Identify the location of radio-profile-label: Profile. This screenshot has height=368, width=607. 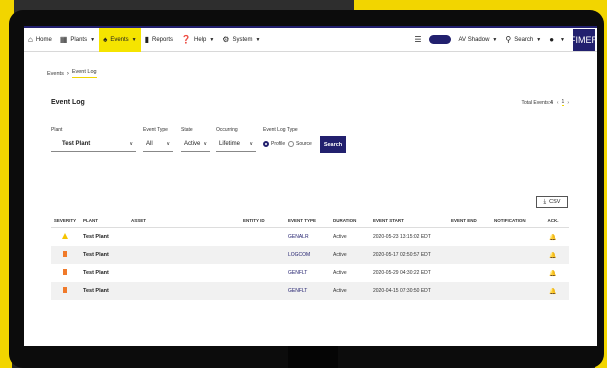
(278, 144).